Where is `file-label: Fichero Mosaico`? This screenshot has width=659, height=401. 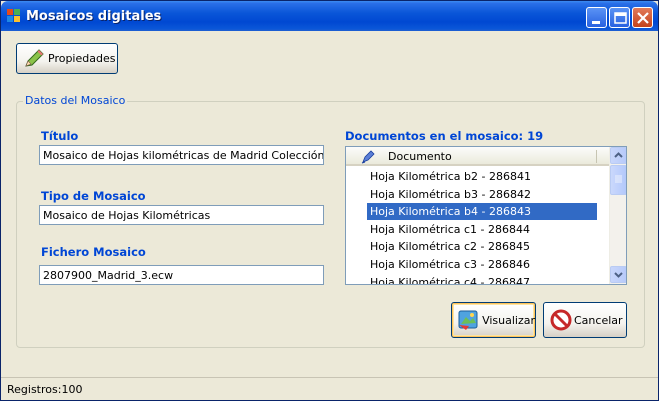 file-label: Fichero Mosaico is located at coordinates (93, 252).